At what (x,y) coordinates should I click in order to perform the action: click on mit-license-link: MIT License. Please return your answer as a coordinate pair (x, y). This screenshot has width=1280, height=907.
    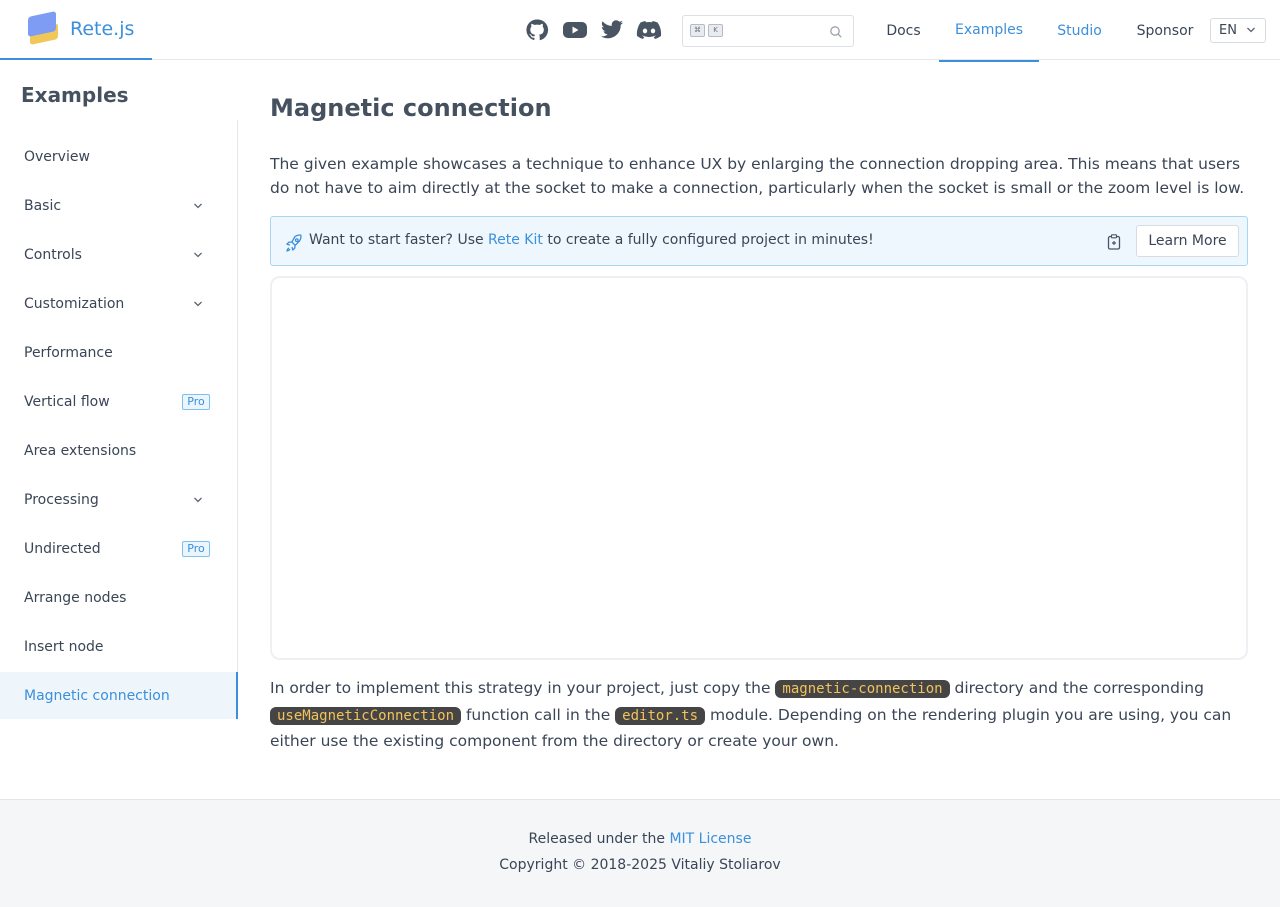
    Looking at the image, I should click on (710, 839).